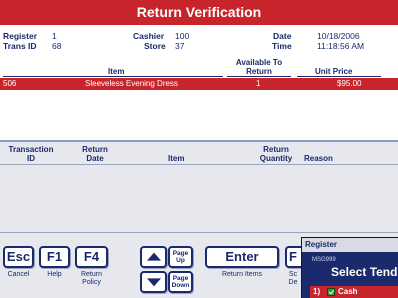  What do you see at coordinates (317, 291) in the screenshot?
I see `option-number: 1)` at bounding box center [317, 291].